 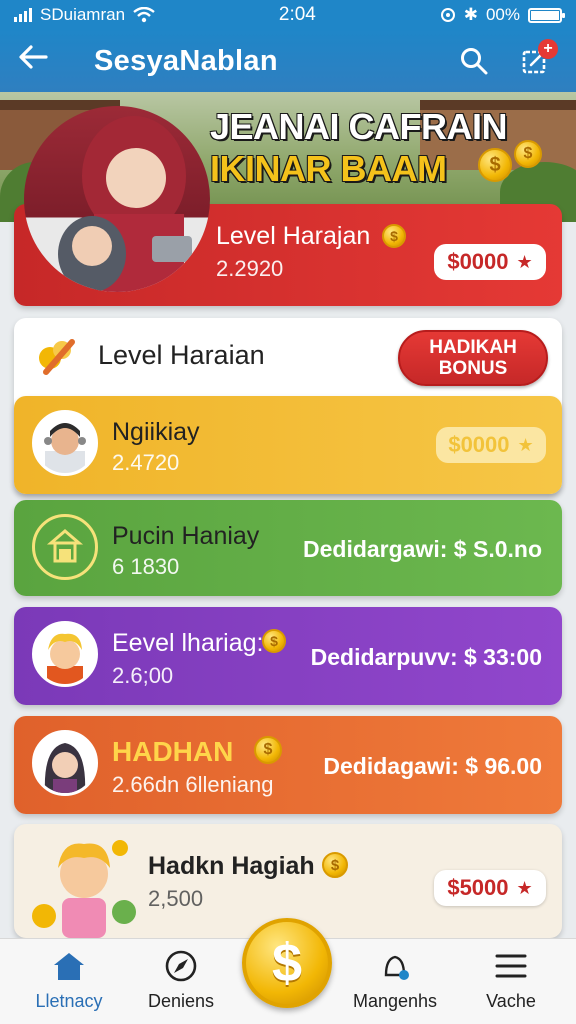 What do you see at coordinates (173, 751) in the screenshot?
I see `card-title: HADHAN` at bounding box center [173, 751].